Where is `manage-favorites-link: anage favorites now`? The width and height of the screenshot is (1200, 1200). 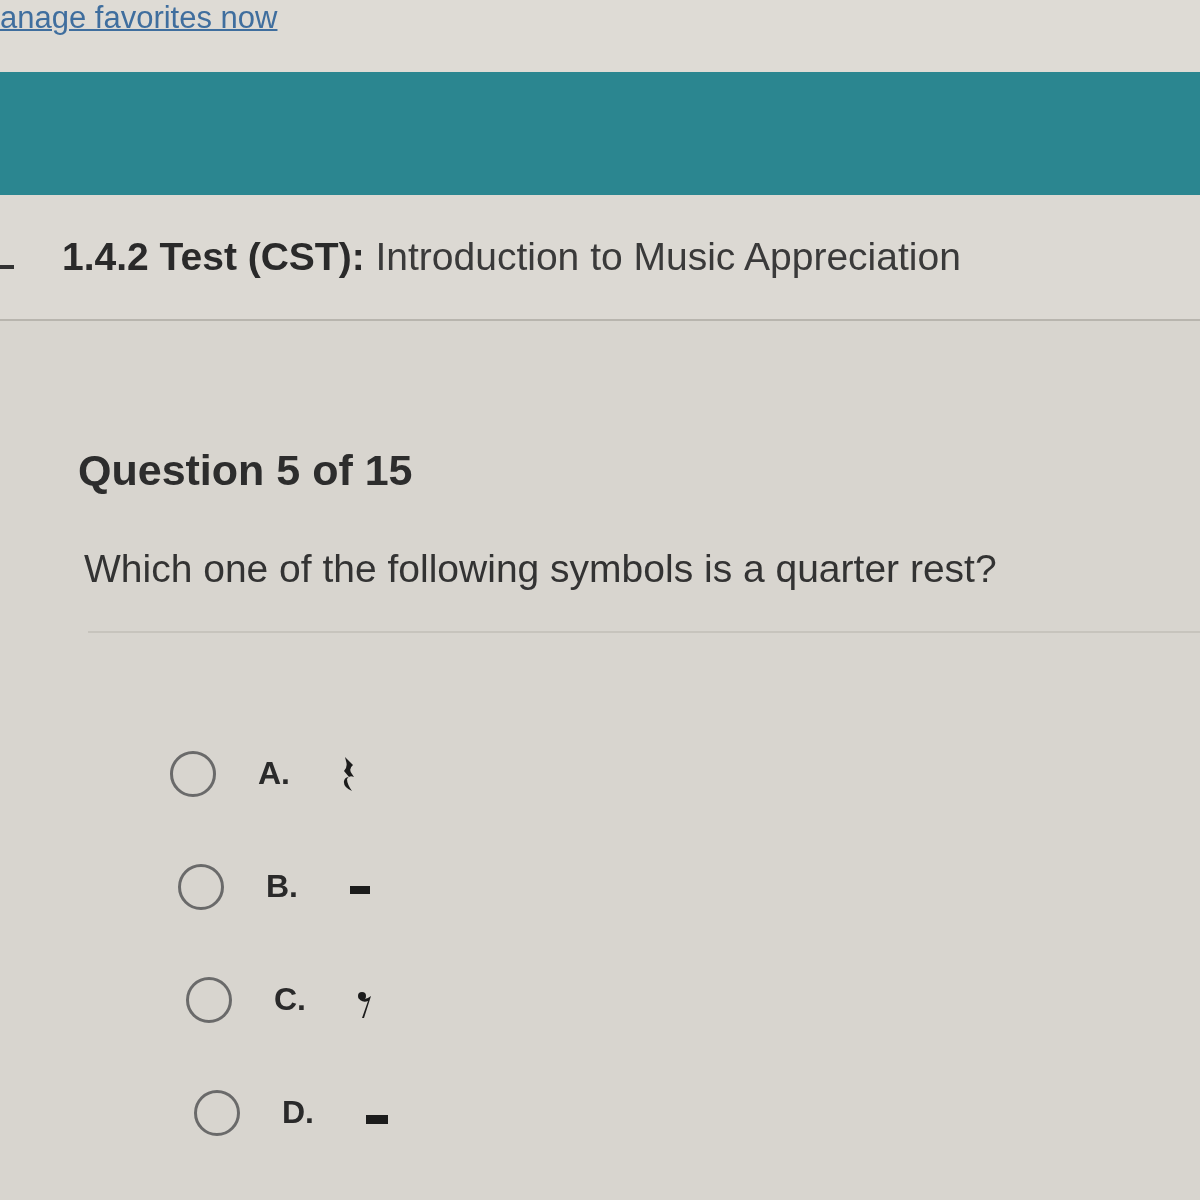 manage-favorites-link: anage favorites now is located at coordinates (139, 18).